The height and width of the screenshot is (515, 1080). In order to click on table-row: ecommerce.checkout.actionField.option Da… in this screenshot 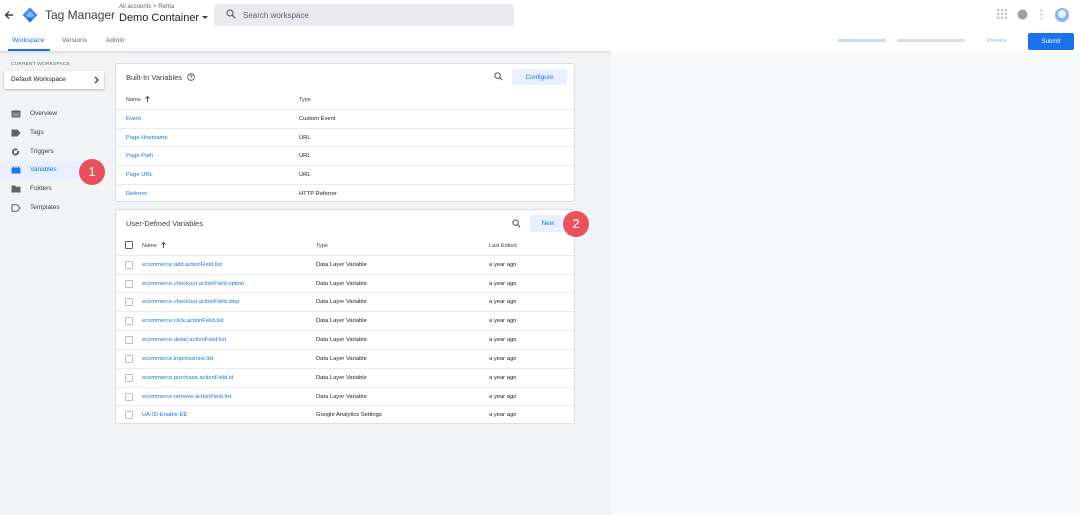, I will do `click(345, 283)`.